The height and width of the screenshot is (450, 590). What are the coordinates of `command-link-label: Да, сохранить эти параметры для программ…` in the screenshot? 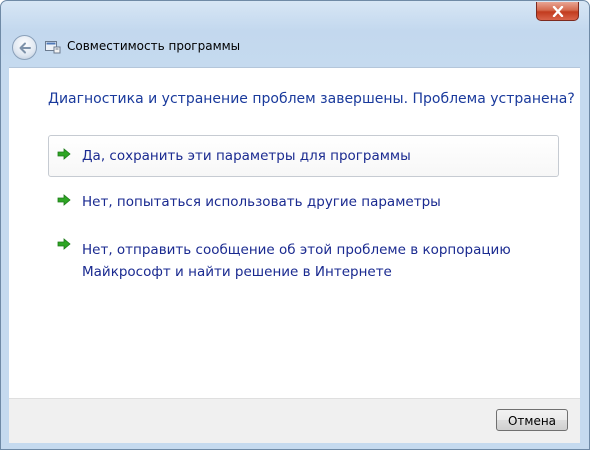 It's located at (246, 156).